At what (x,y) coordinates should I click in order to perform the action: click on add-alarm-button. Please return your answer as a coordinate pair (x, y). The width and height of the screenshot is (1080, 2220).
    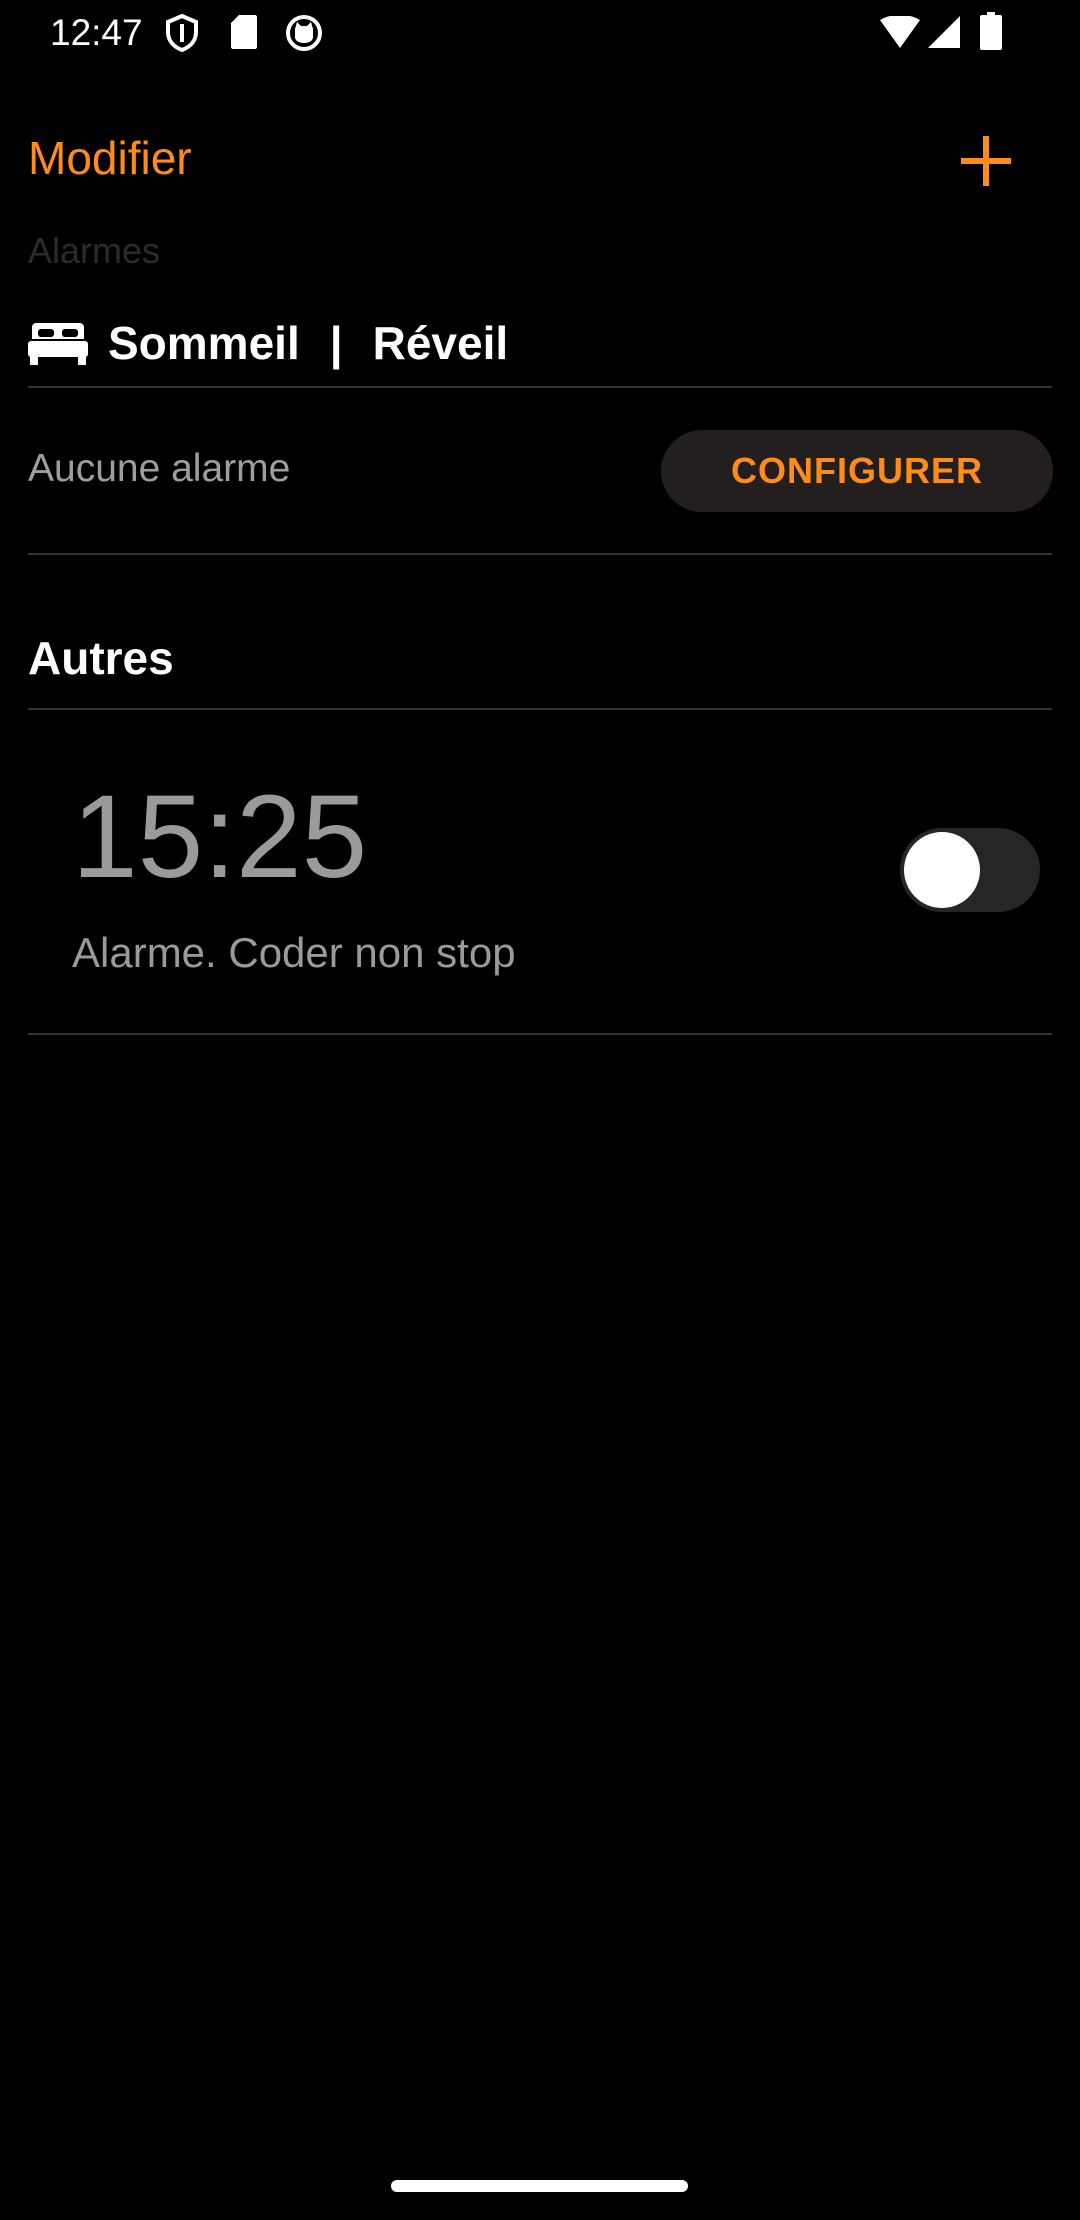
    Looking at the image, I should click on (986, 161).